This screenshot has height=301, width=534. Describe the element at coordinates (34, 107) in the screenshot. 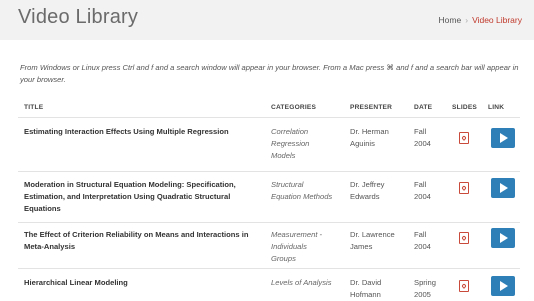

I see `column-header-title: TITLE` at that location.